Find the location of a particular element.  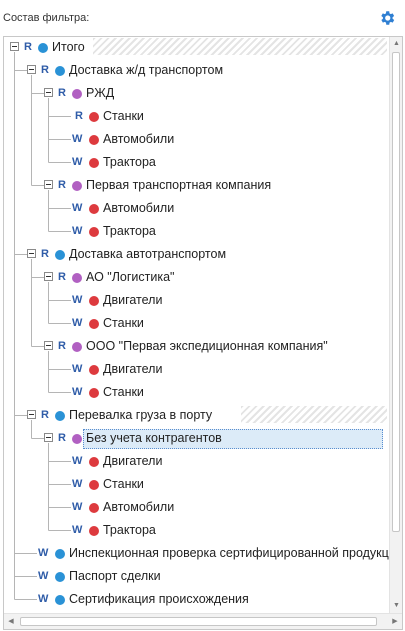

tree-leaf-node: W Сертификация происхождения is located at coordinates (194, 600).